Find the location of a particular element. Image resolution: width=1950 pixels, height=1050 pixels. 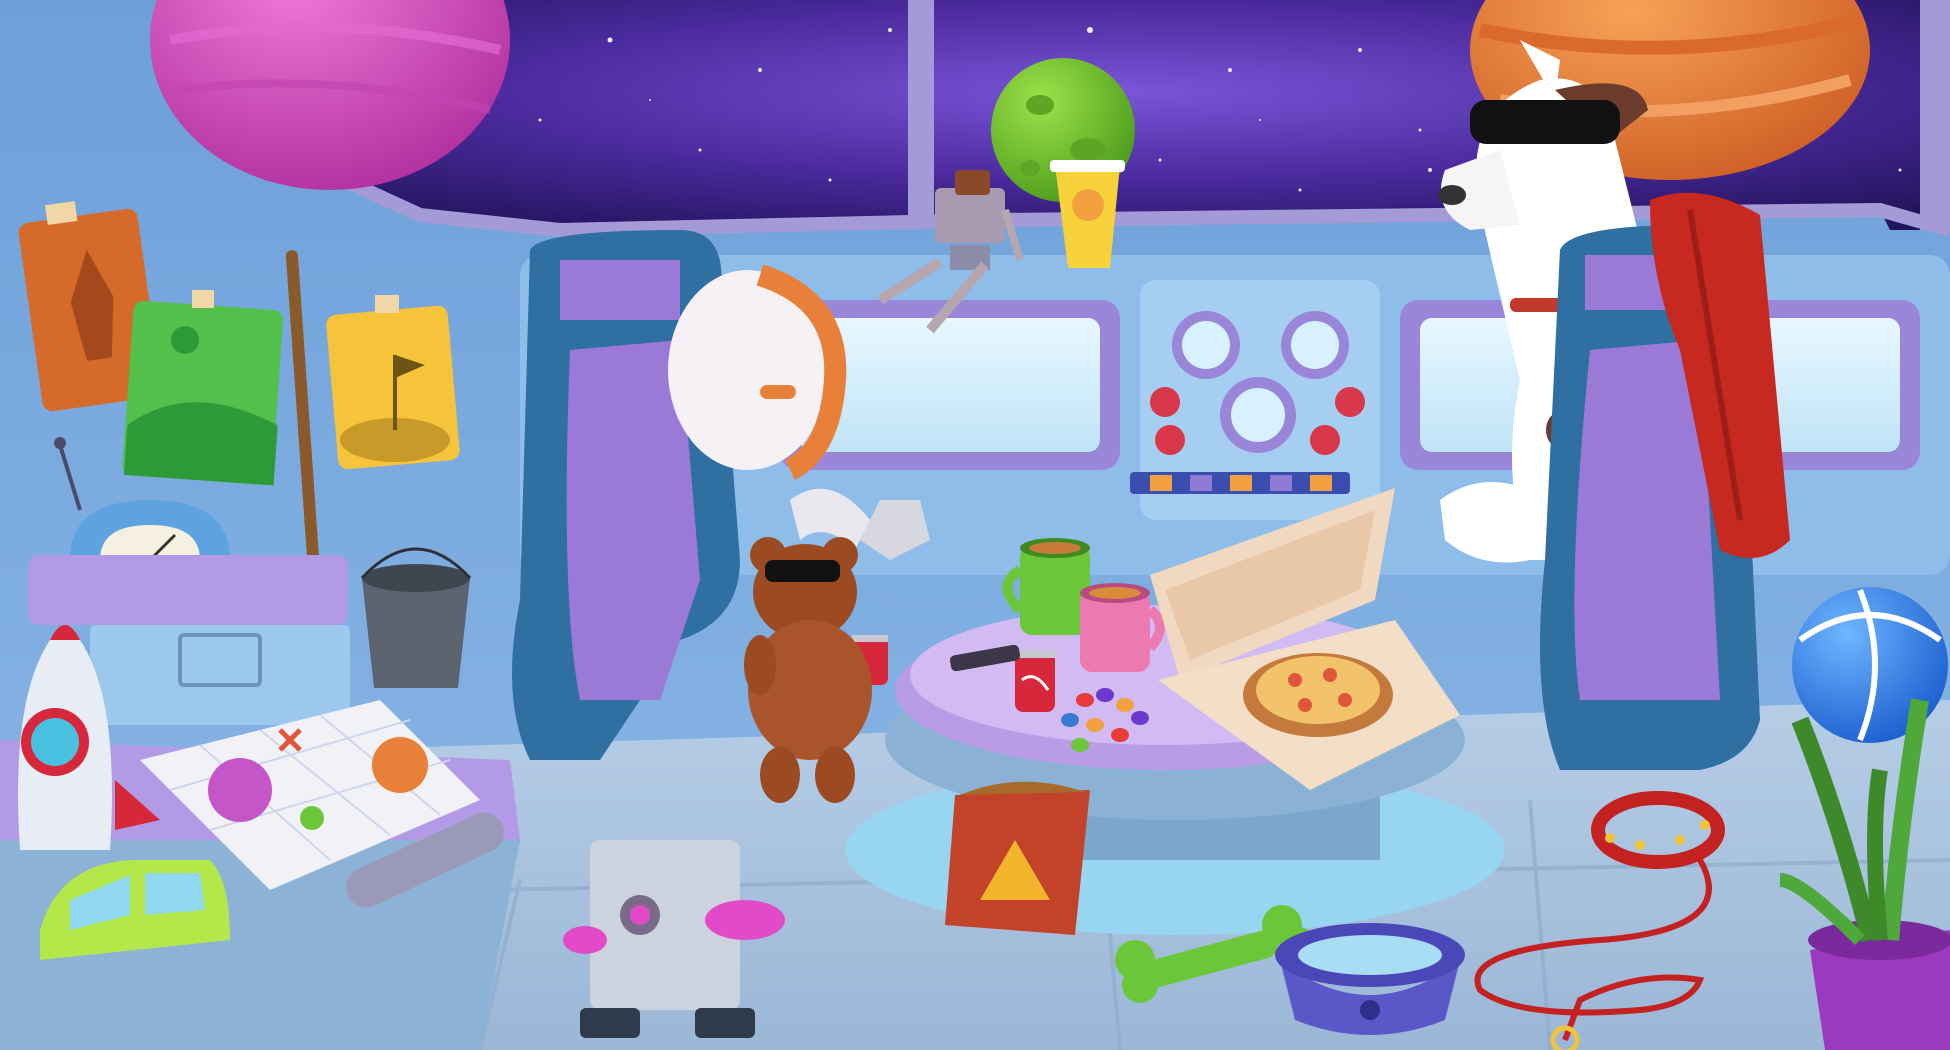

pink-mug is located at coordinates (1122, 627).